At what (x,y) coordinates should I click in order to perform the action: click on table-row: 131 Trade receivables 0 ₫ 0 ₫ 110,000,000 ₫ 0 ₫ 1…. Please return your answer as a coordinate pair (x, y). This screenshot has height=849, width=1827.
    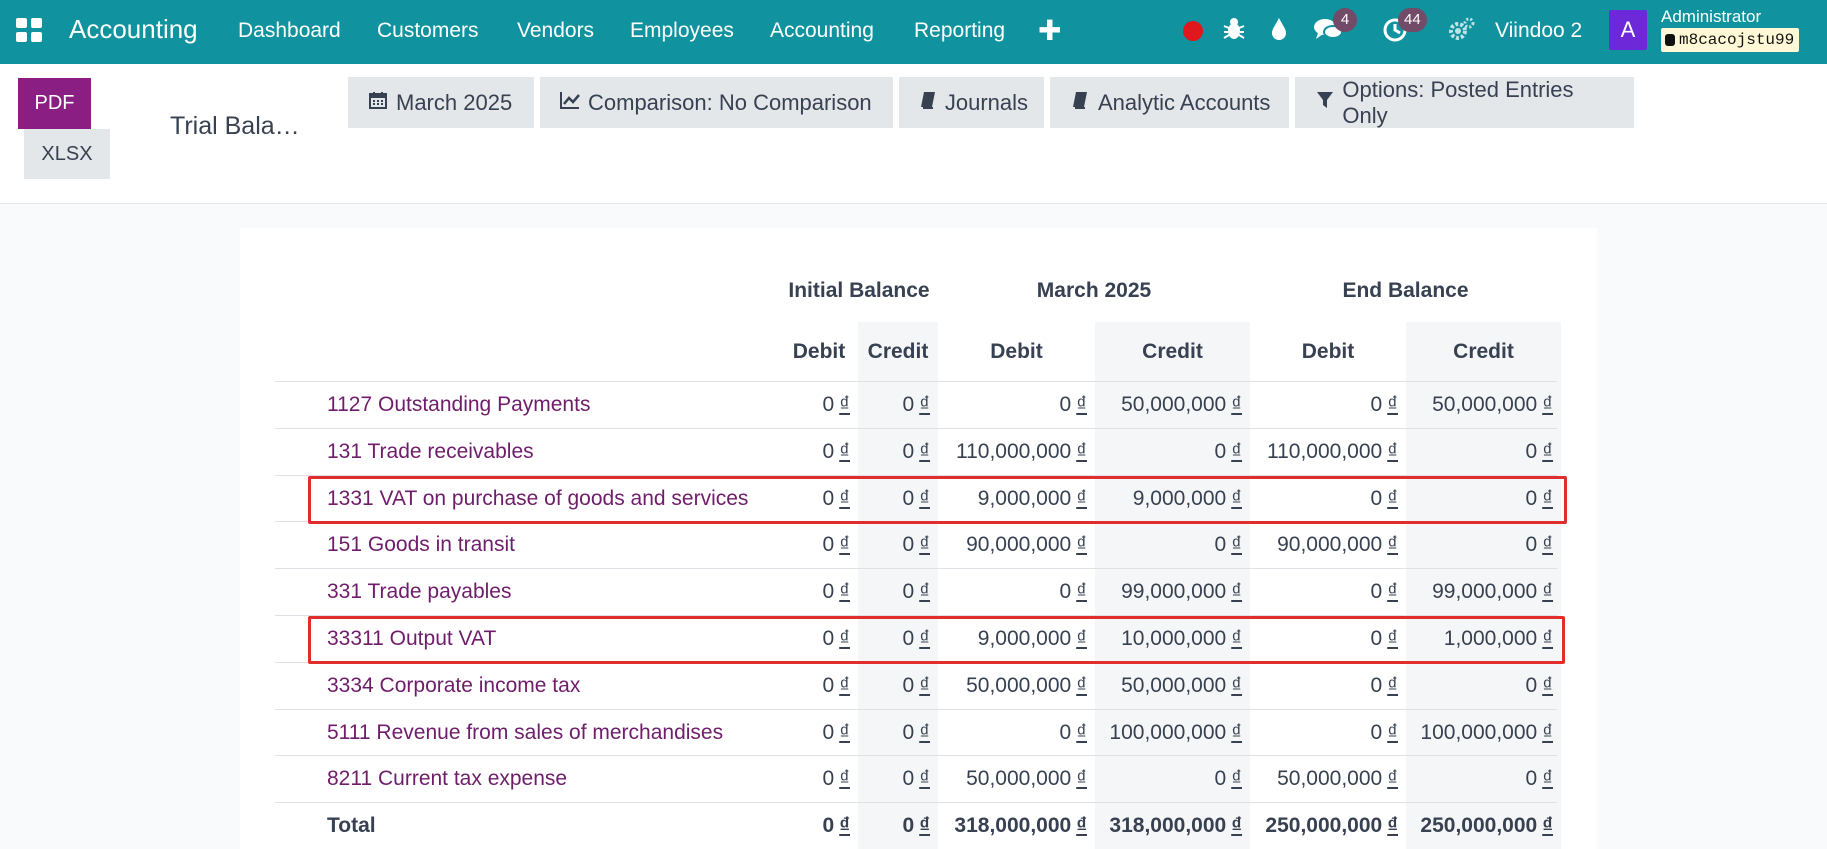
    Looking at the image, I should click on (916, 451).